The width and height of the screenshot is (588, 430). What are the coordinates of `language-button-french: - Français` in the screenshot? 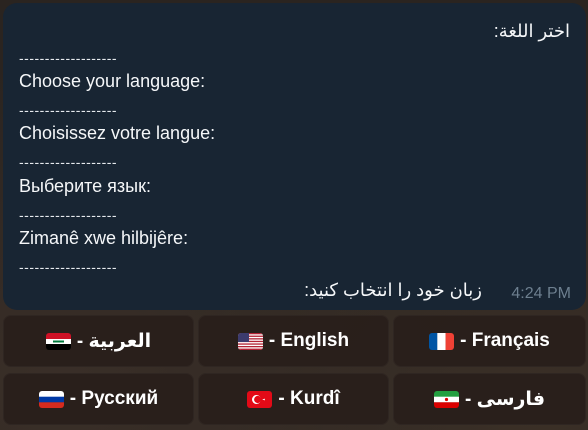 It's located at (489, 341).